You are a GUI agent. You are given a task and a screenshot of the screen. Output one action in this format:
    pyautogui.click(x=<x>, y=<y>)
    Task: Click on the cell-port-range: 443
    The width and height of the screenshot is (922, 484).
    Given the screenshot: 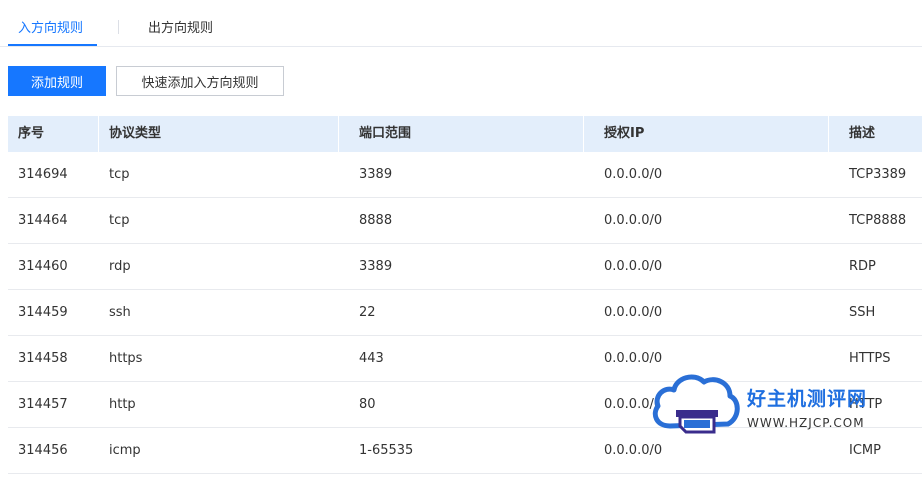 What is the action you would take?
    pyautogui.click(x=371, y=358)
    